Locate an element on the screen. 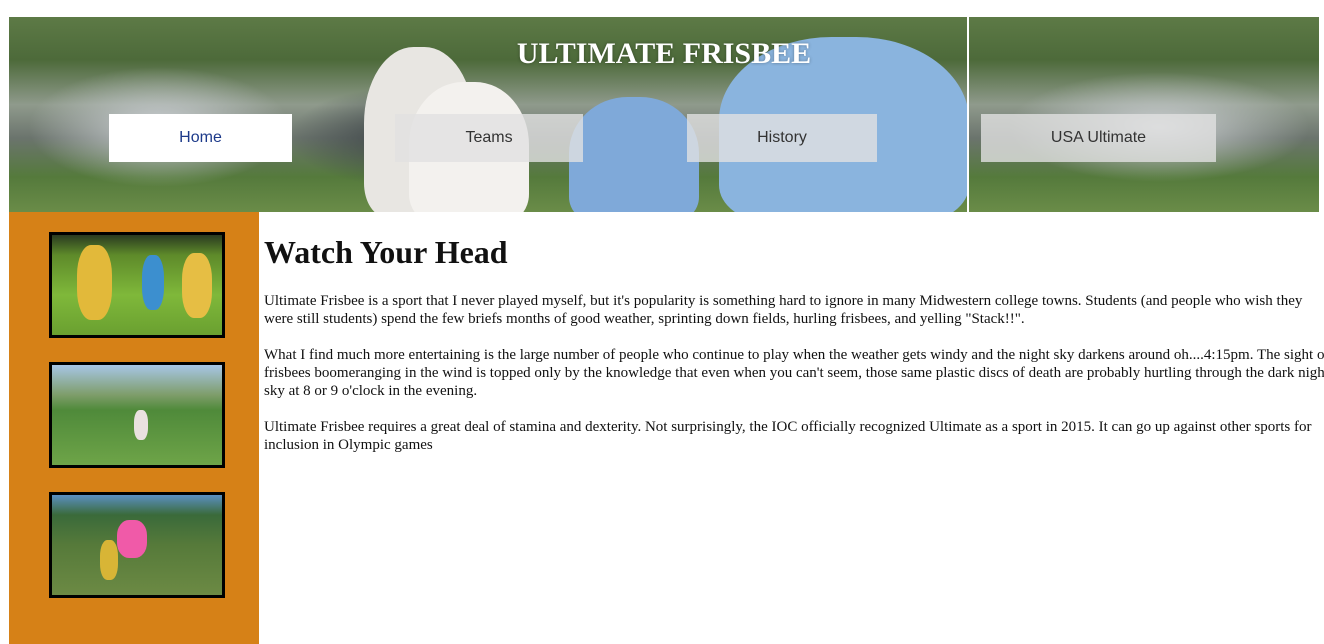 This screenshot has height=644, width=1324. nav-teams: Teams is located at coordinates (489, 138).